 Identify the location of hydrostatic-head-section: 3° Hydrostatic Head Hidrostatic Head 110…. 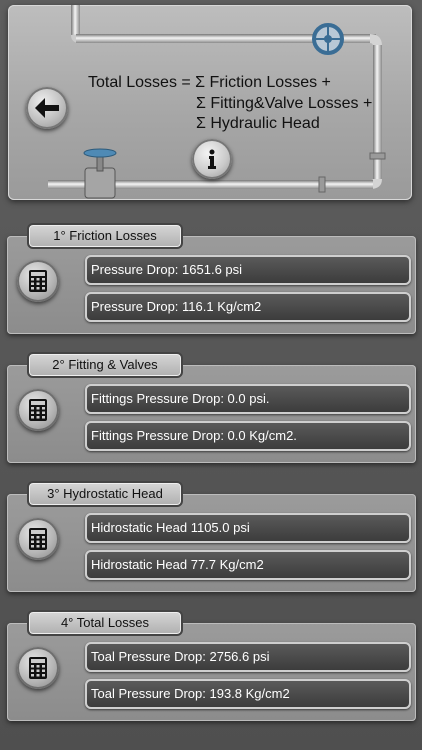
(211, 536).